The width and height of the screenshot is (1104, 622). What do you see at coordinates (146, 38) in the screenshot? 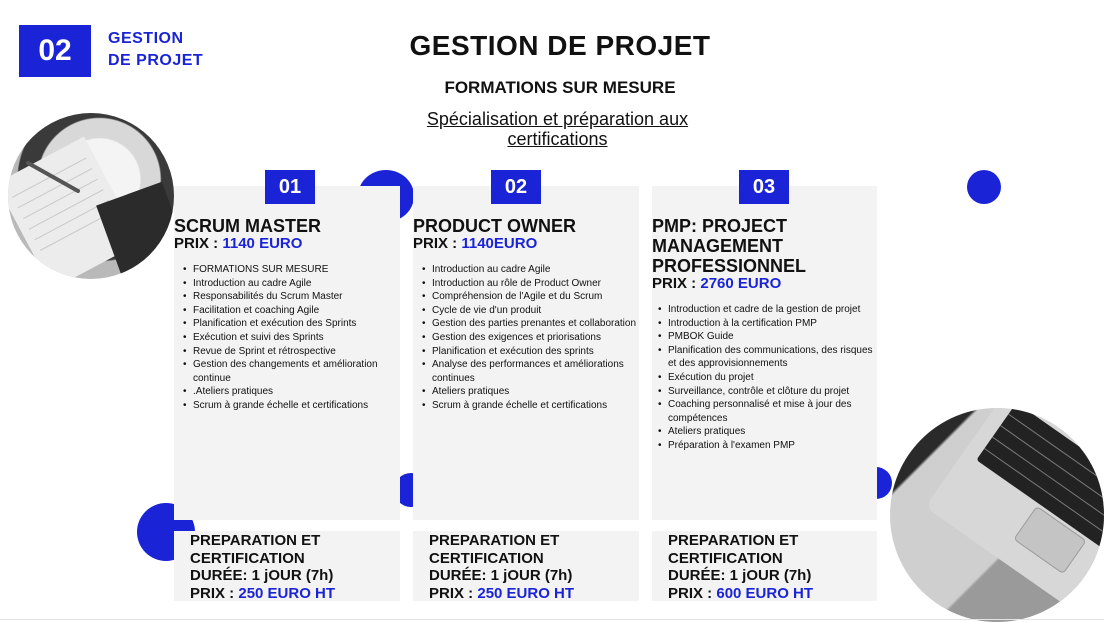
I see `section-label-line1: GESTION` at bounding box center [146, 38].